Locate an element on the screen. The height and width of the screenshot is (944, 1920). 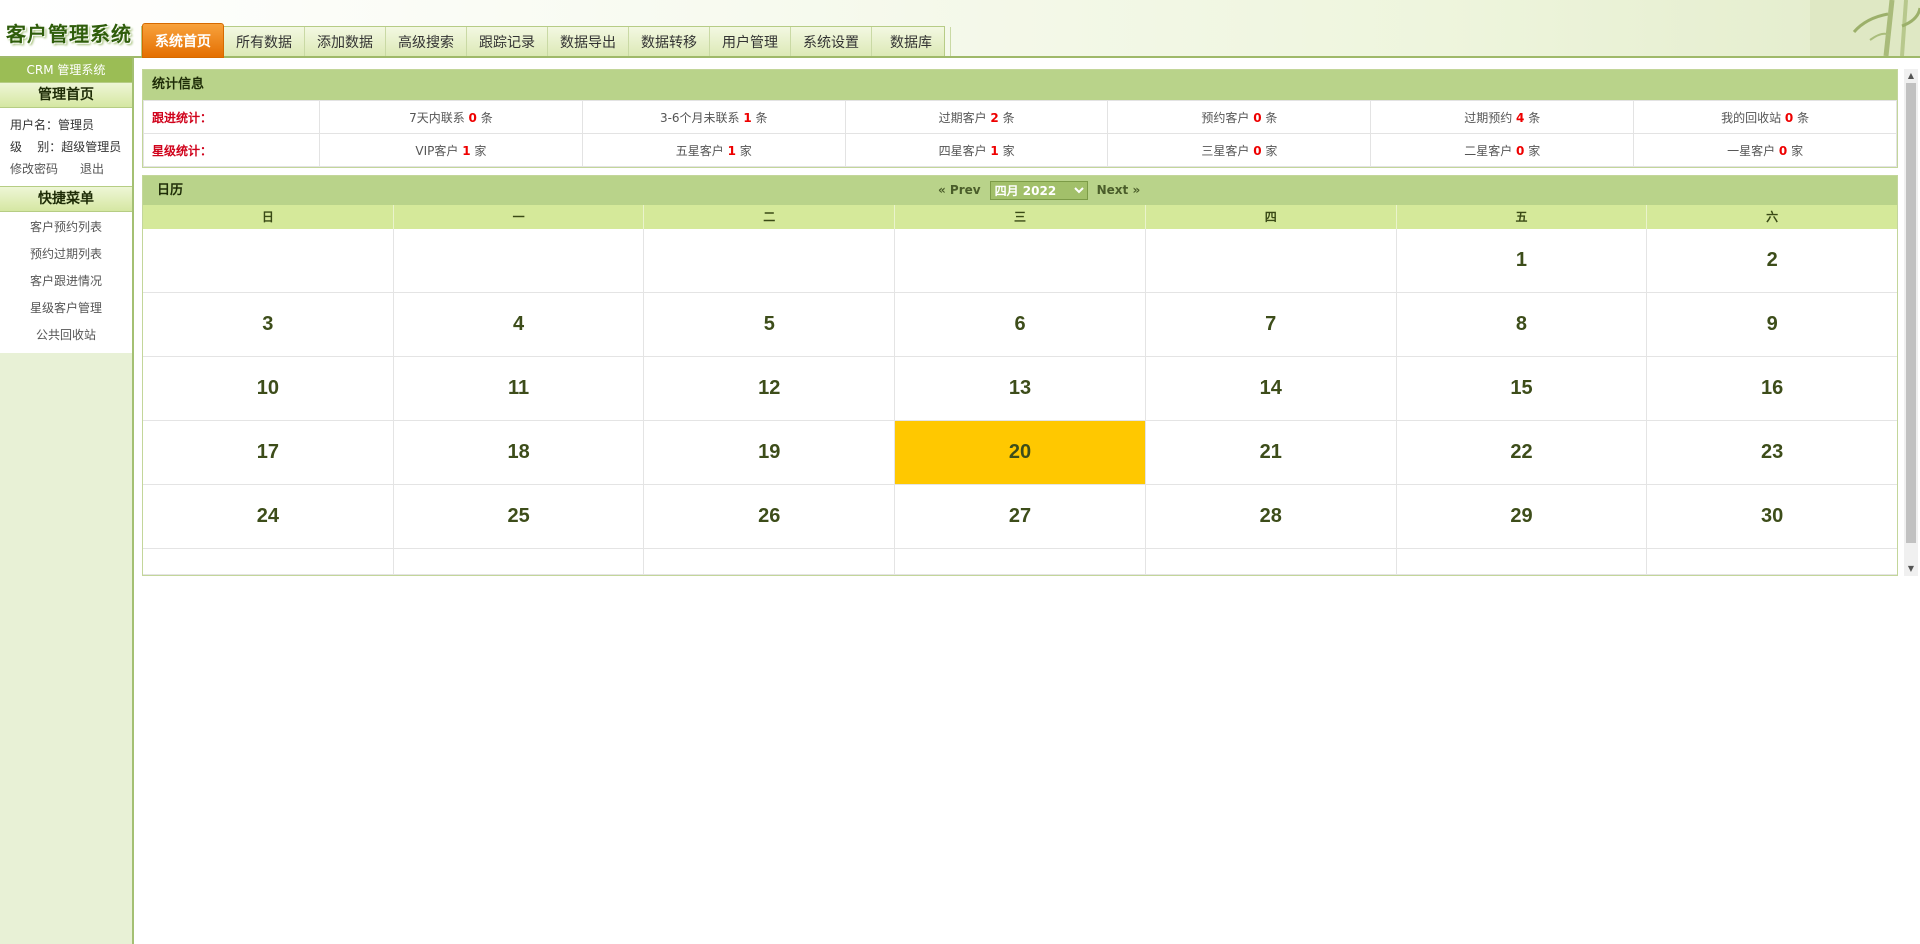
calendar-day-cell: 9 is located at coordinates (1772, 325).